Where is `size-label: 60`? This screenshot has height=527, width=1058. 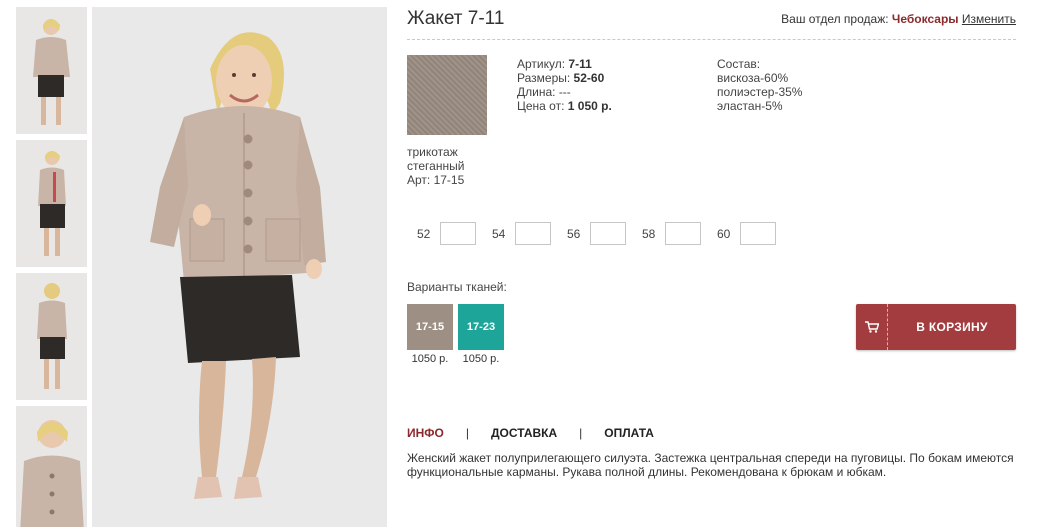
size-label: 60 is located at coordinates (724, 233).